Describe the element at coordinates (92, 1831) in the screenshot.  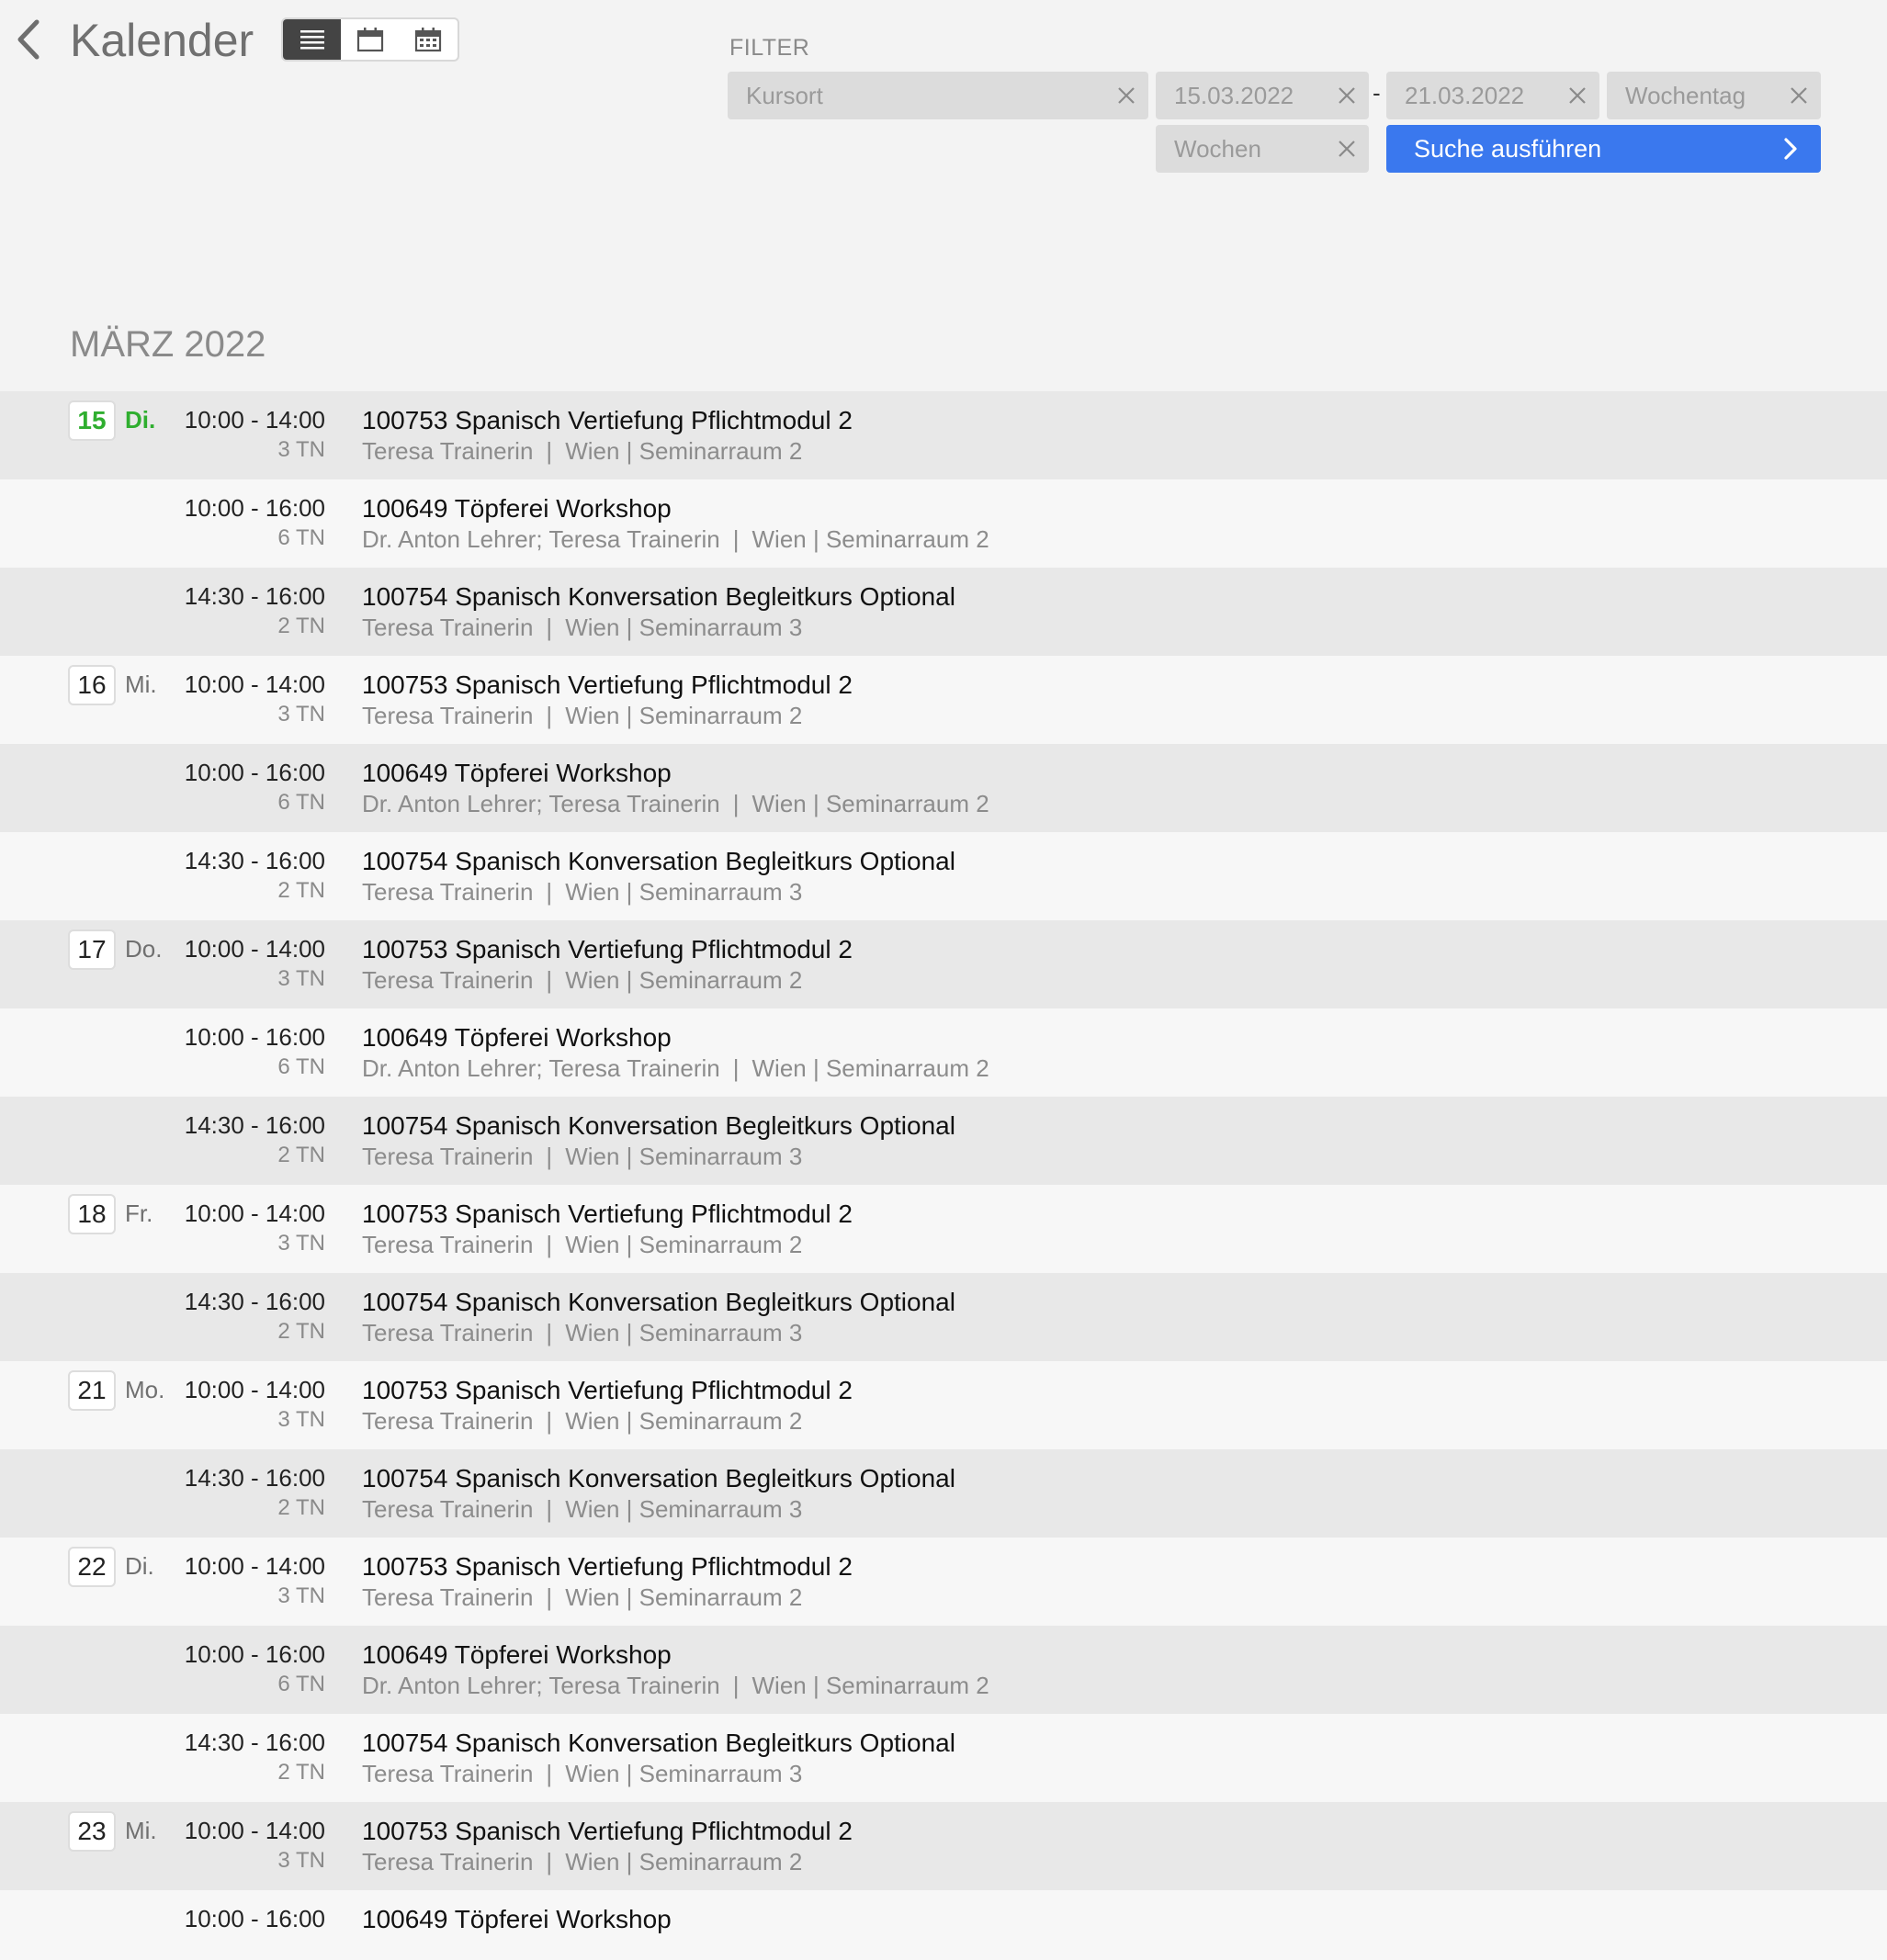
I see `day-number: 23` at that location.